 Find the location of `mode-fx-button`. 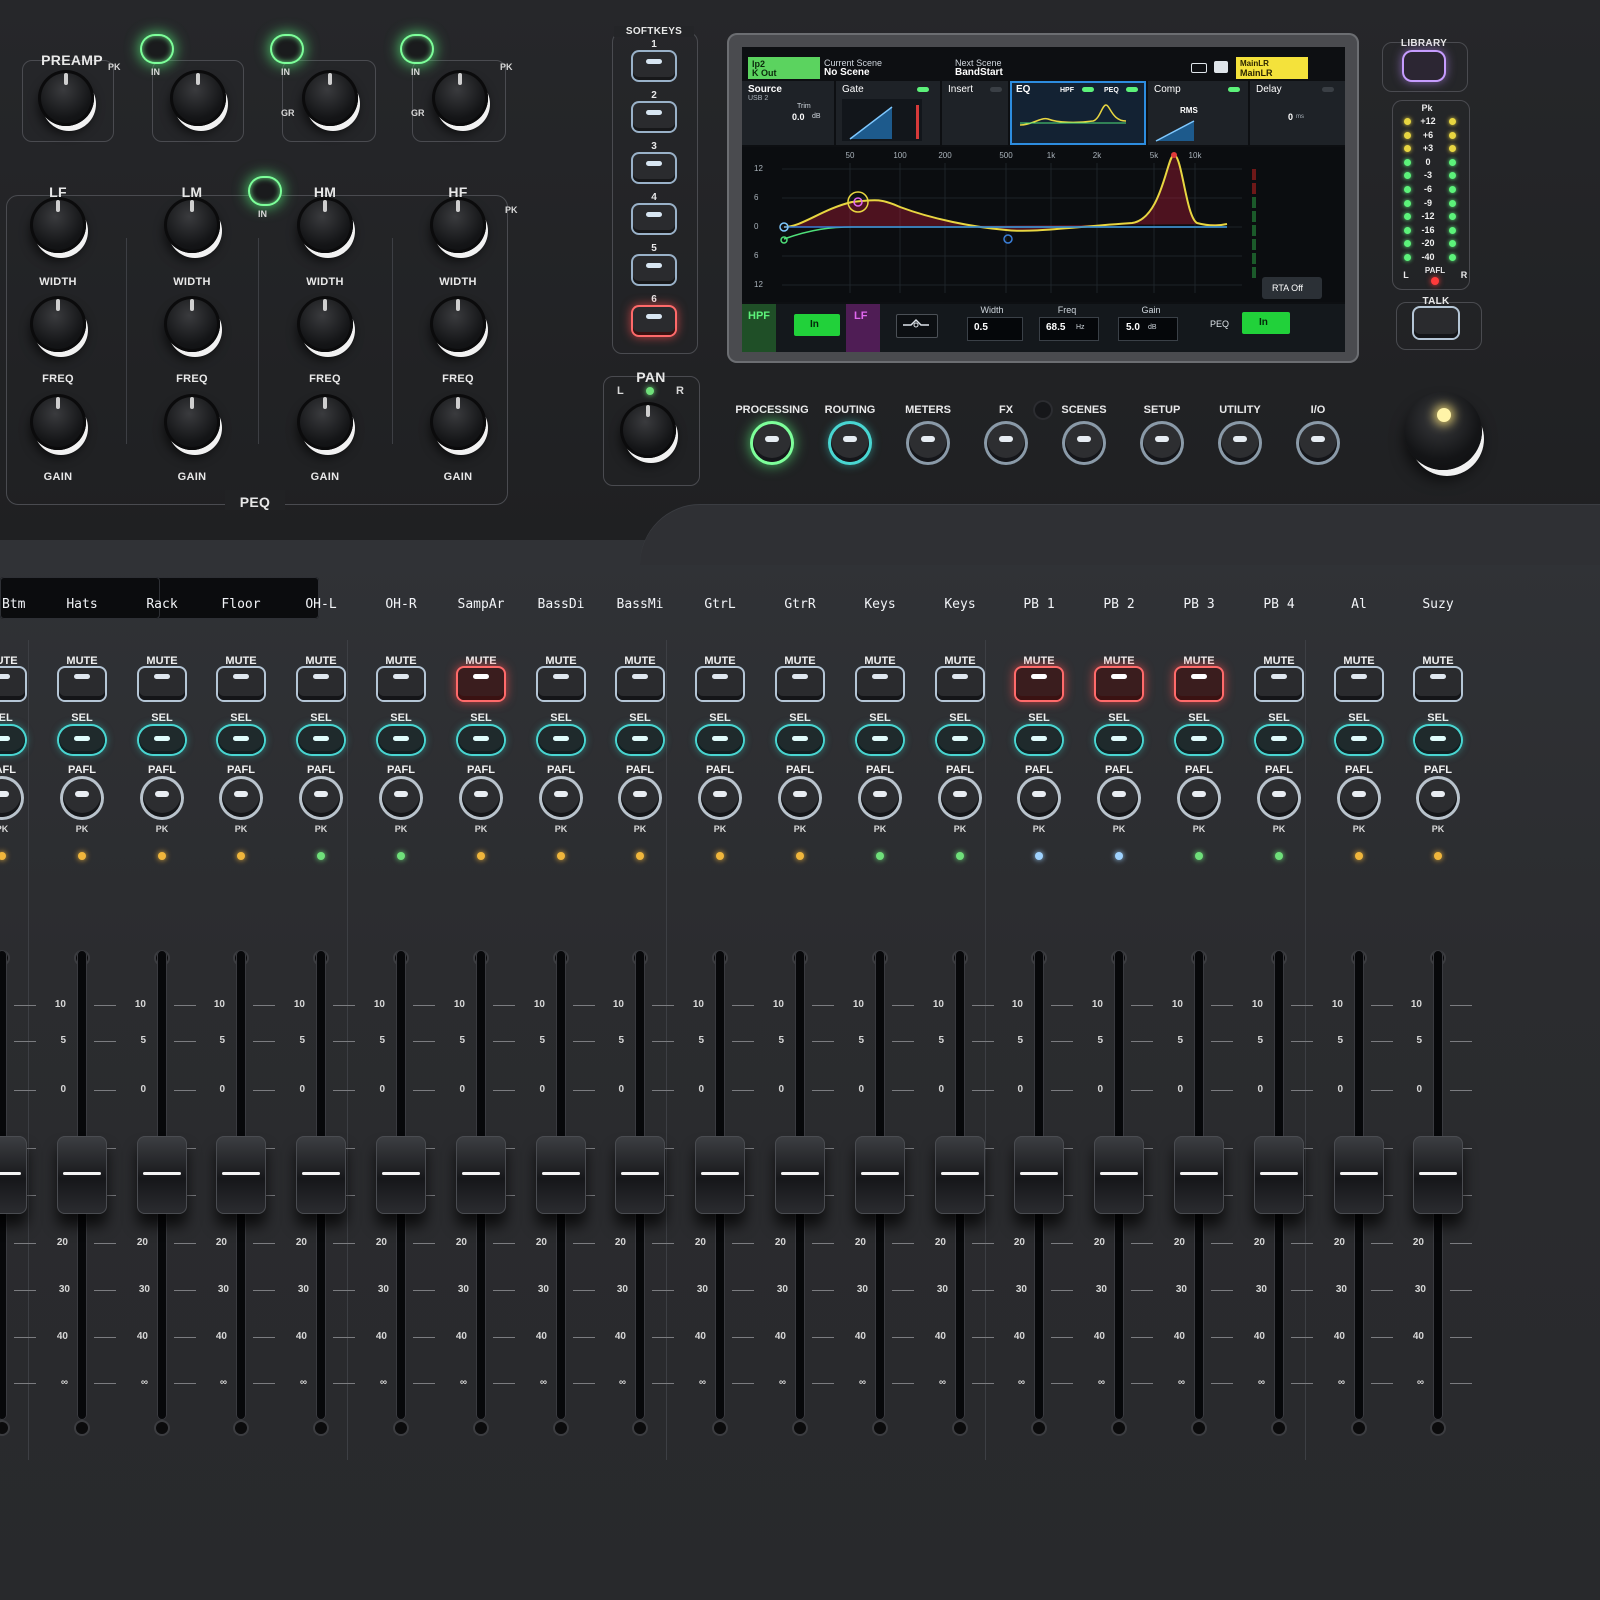

mode-fx-button is located at coordinates (1006, 443).